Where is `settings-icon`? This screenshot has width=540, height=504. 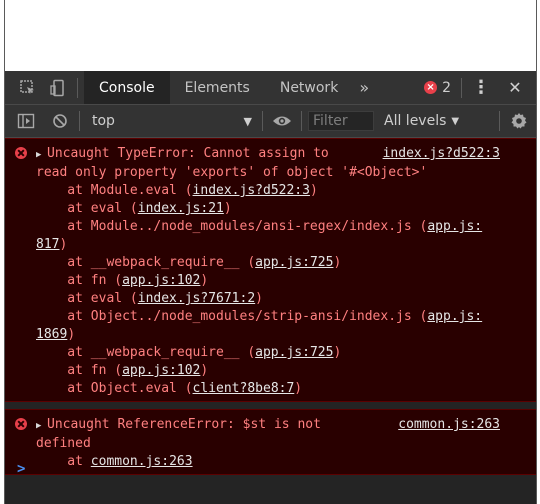
settings-icon is located at coordinates (519, 121).